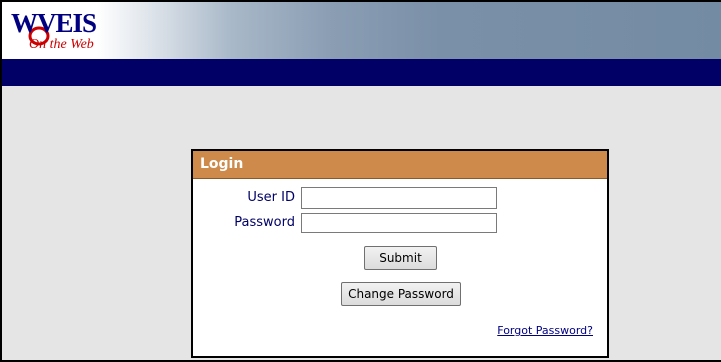  Describe the element at coordinates (53, 23) in the screenshot. I see `logo-wordmark: WVEIS` at that location.